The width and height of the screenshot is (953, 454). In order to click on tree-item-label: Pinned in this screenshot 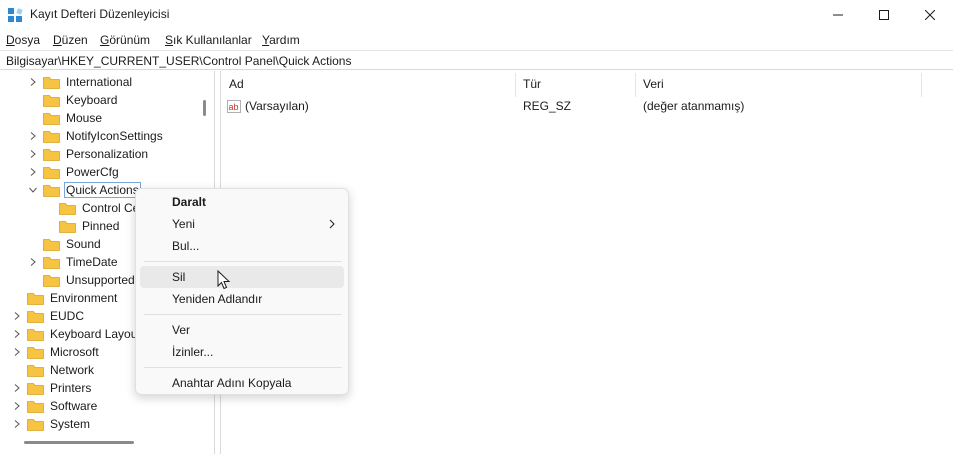, I will do `click(101, 226)`.